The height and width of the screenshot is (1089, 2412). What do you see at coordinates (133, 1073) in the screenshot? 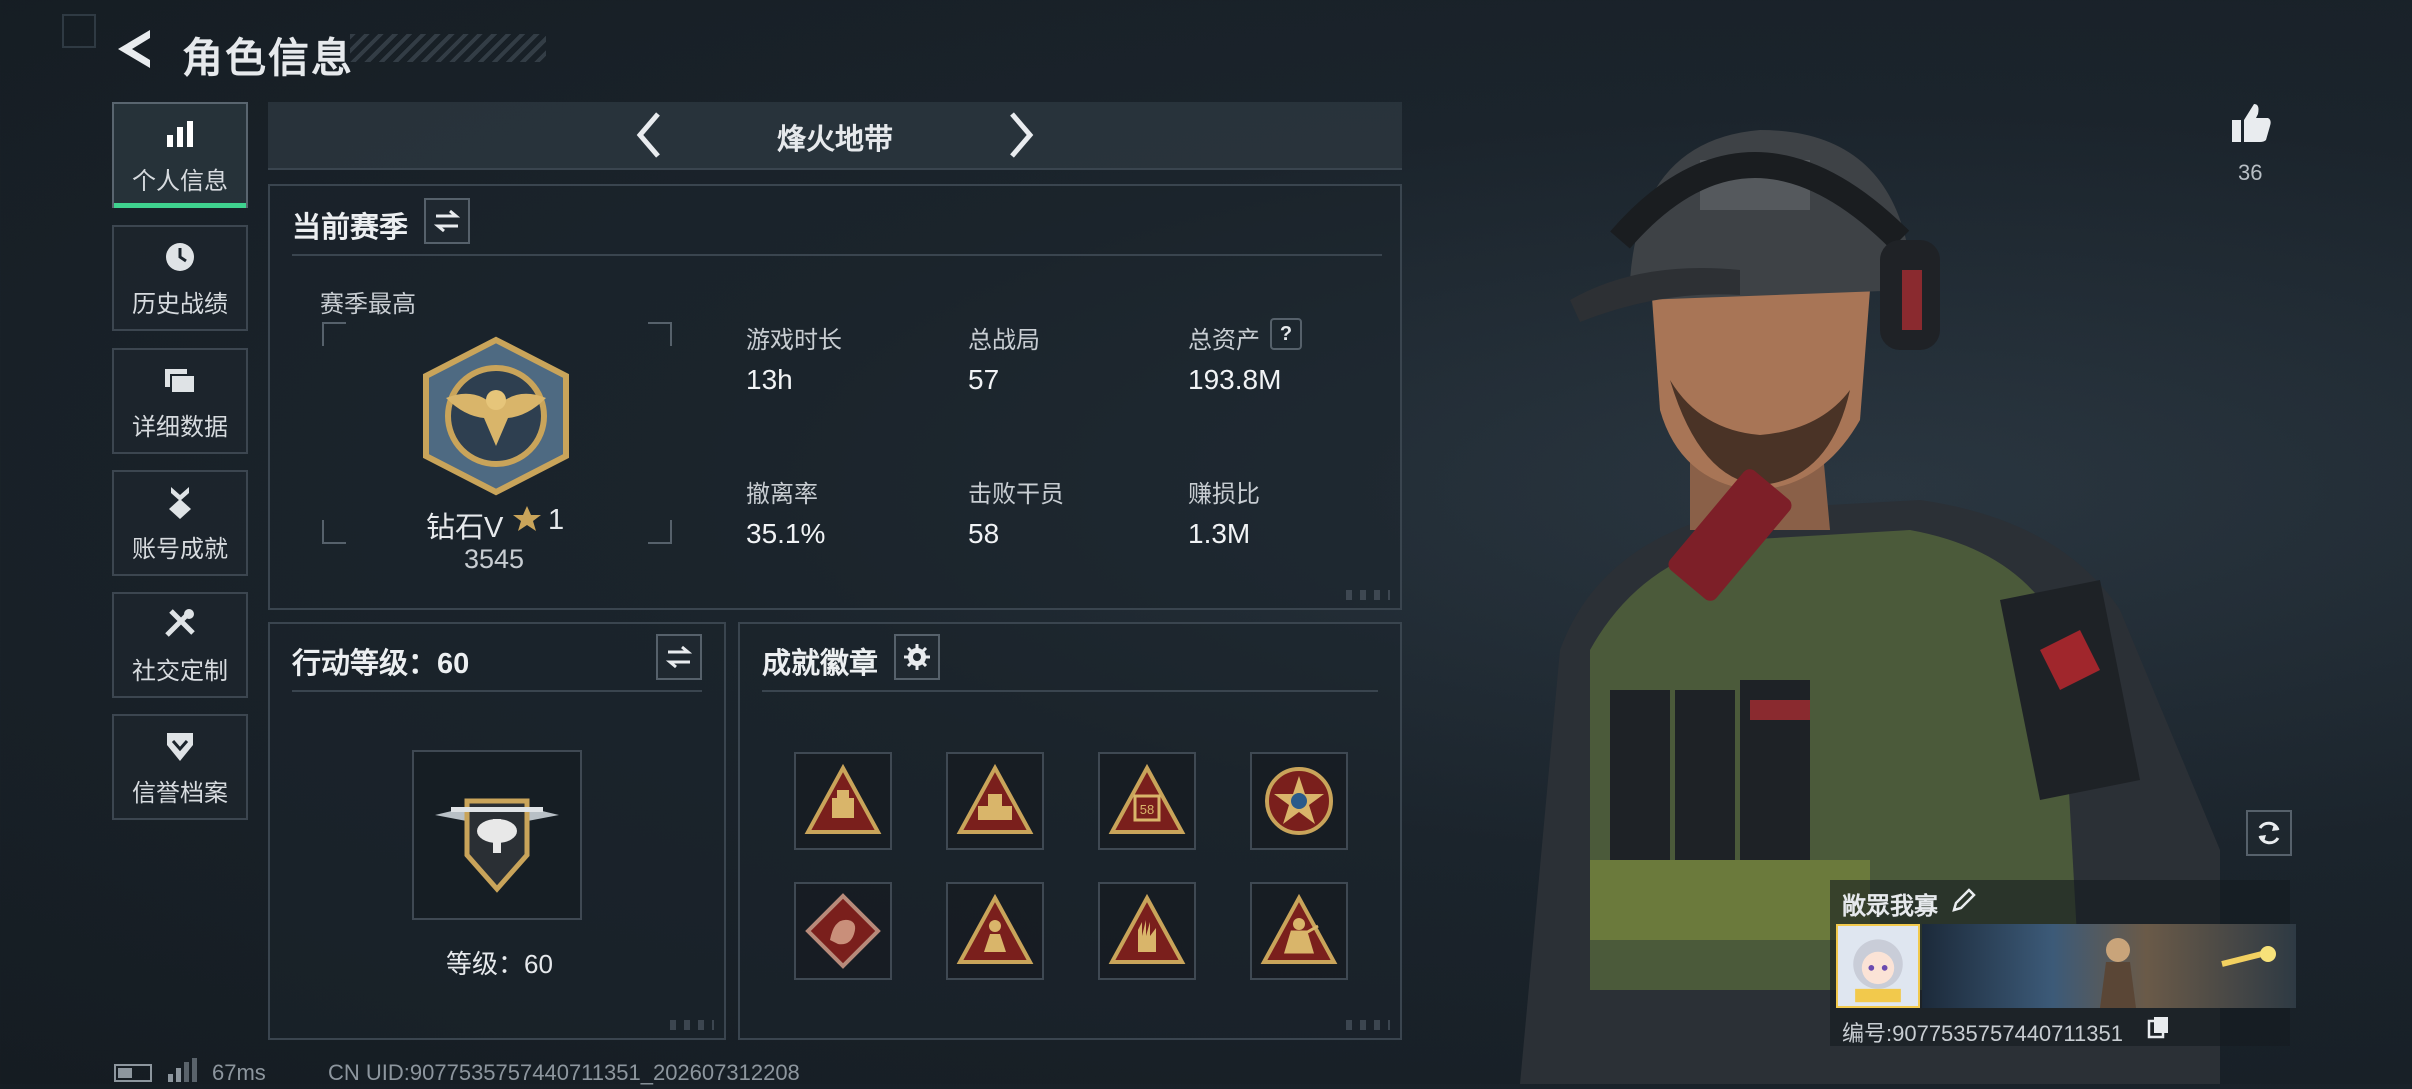
I see `battery-icon` at bounding box center [133, 1073].